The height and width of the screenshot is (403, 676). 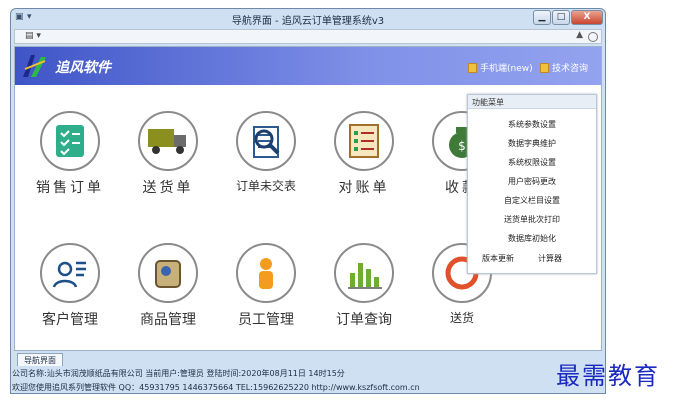 What do you see at coordinates (168, 141) in the screenshot?
I see `delivery-truck-icon` at bounding box center [168, 141].